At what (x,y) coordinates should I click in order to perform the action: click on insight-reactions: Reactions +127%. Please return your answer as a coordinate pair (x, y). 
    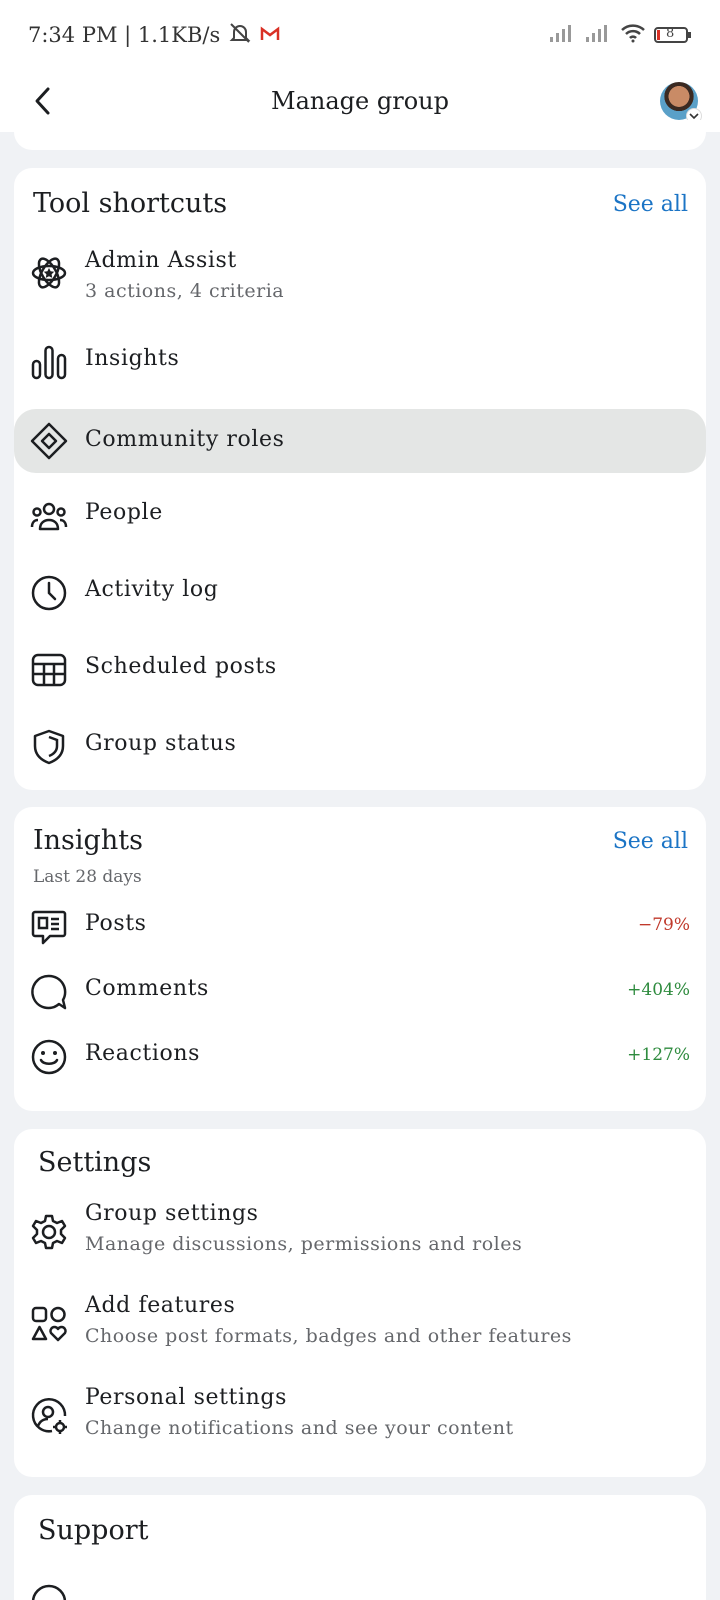
    Looking at the image, I should click on (360, 1057).